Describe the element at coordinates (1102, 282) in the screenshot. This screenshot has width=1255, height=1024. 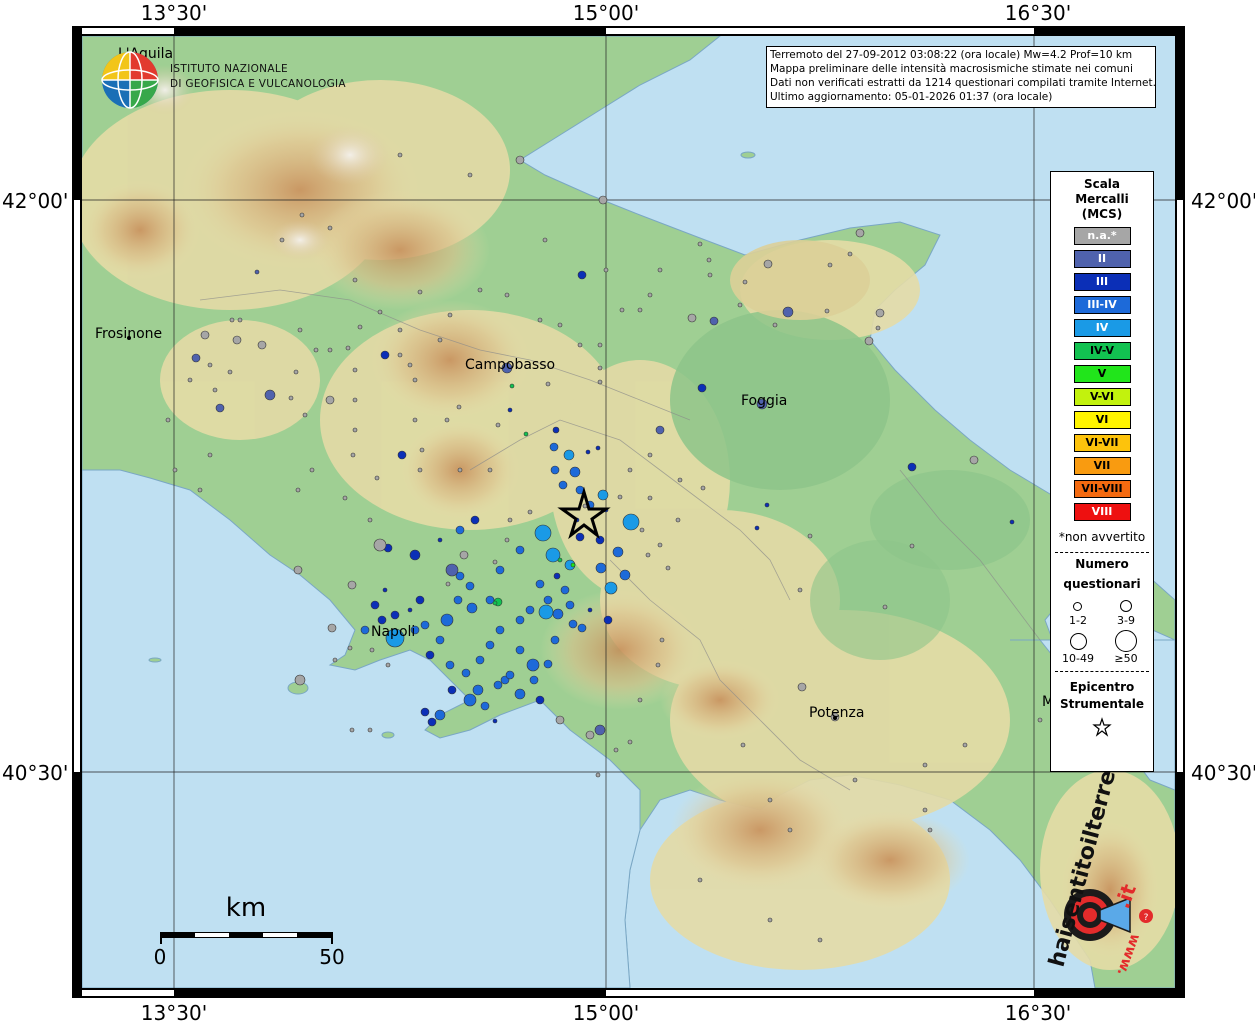
I see `mcs-scale-item: III` at that location.